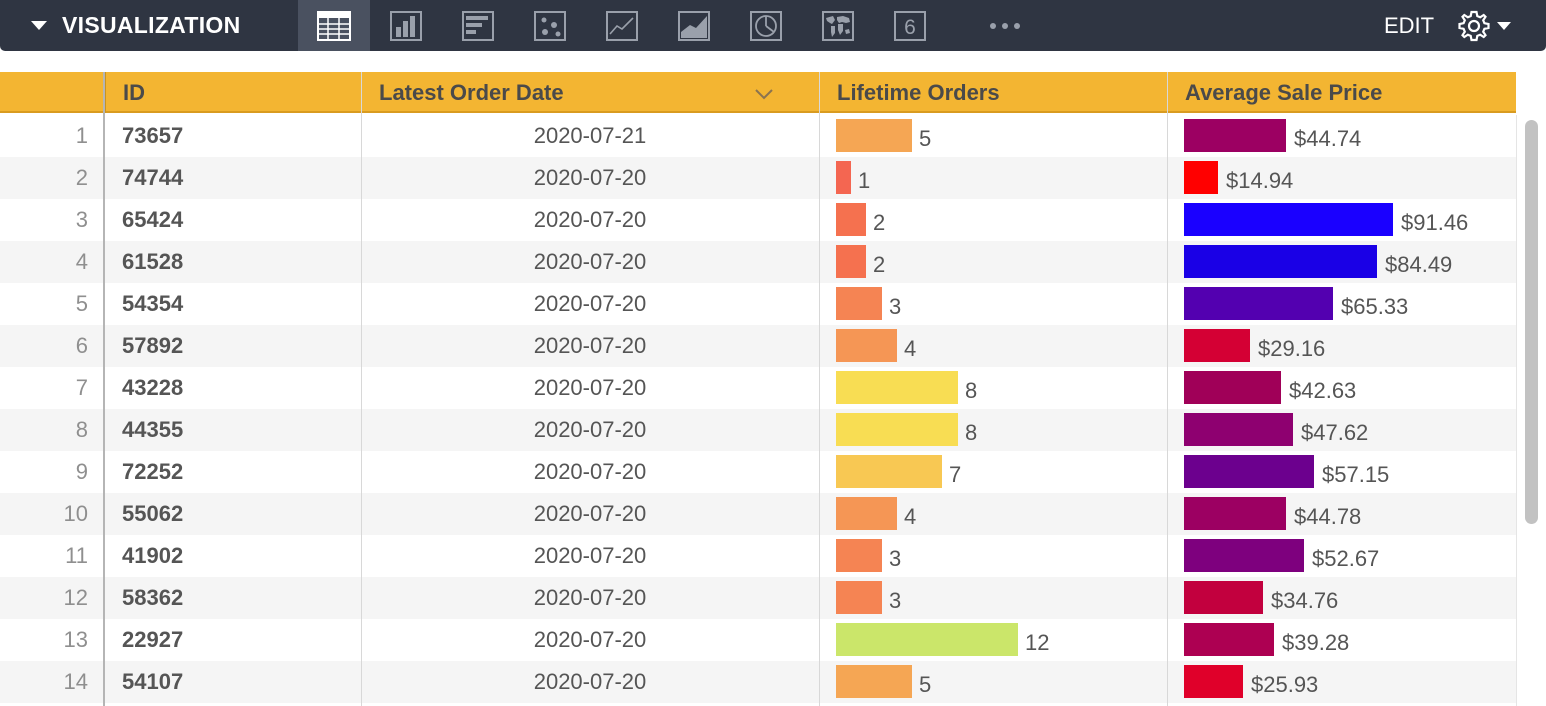  What do you see at coordinates (75, 639) in the screenshot?
I see `row-number: 13` at bounding box center [75, 639].